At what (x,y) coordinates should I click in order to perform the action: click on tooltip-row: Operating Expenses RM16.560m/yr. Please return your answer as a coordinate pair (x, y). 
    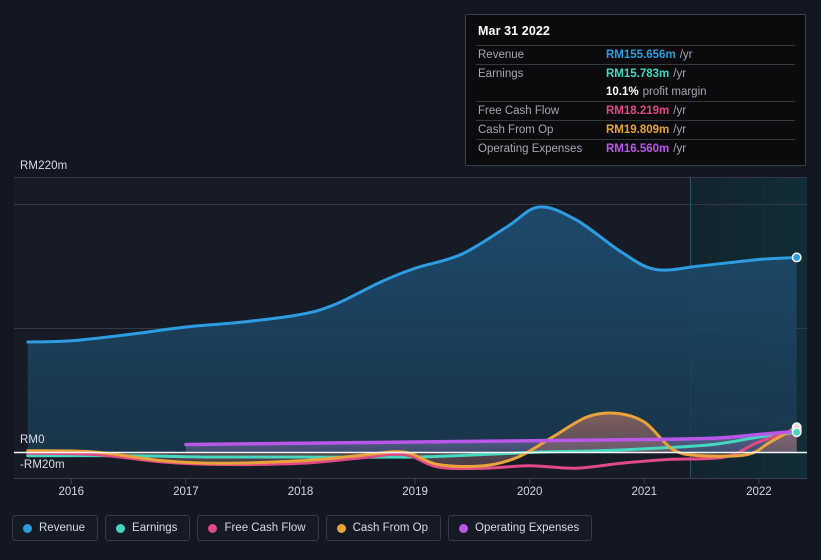
    Looking at the image, I should click on (635, 148).